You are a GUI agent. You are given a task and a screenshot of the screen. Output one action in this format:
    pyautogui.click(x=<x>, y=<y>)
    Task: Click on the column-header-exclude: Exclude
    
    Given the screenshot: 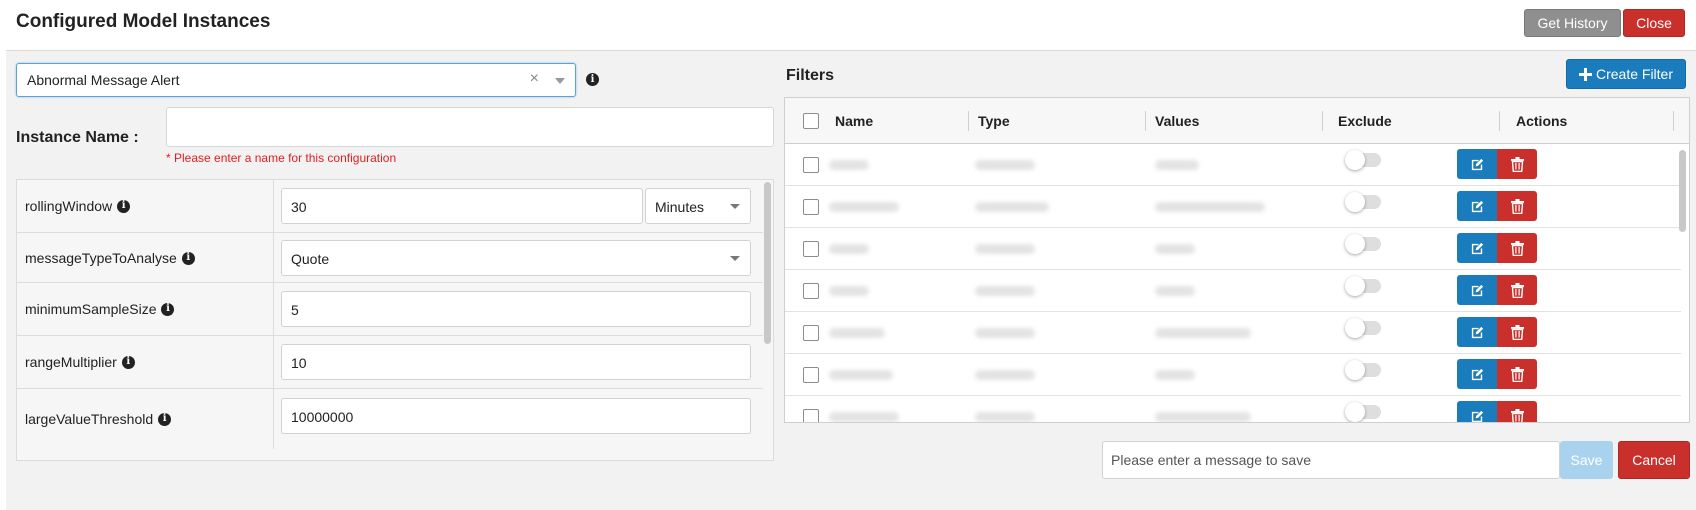 What is the action you would take?
    pyautogui.click(x=1365, y=121)
    